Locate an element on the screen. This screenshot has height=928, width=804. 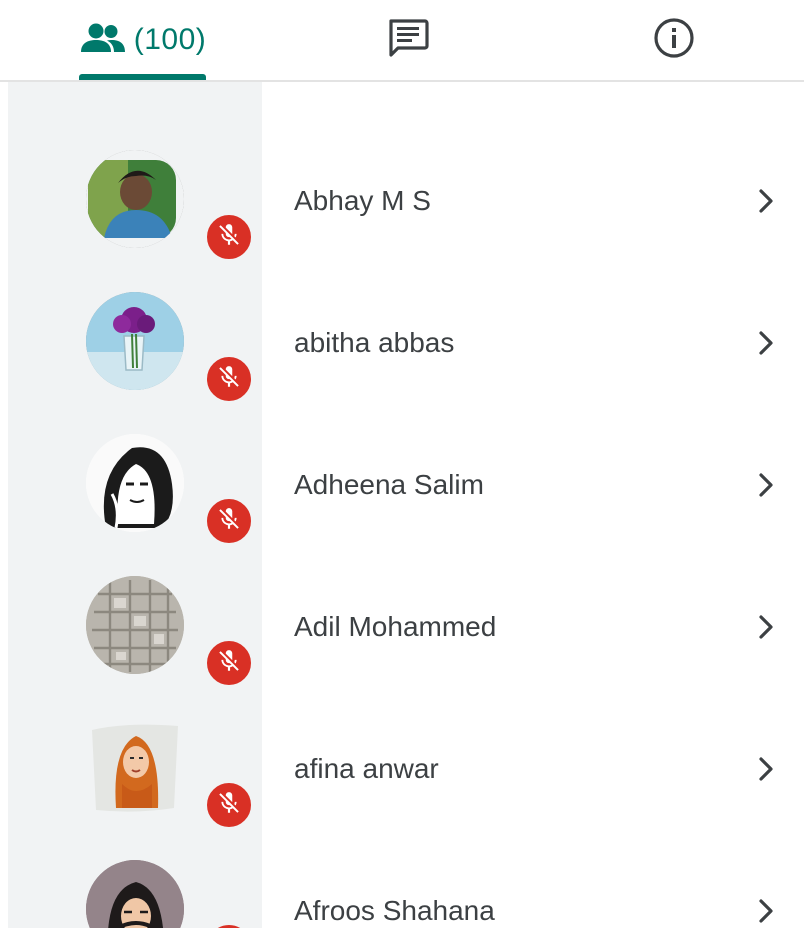
tab-chat is located at coordinates (408, 40).